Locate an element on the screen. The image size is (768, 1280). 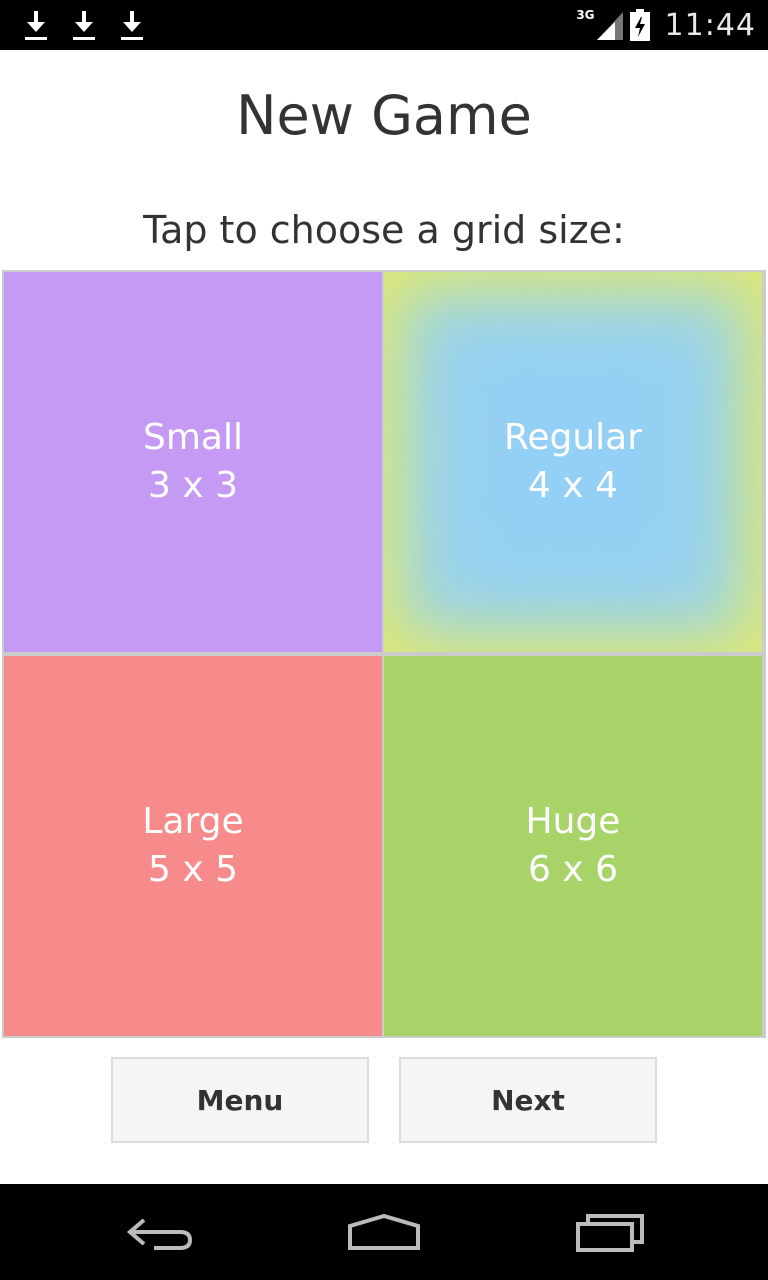
page-title: New Game is located at coordinates (384, 115).